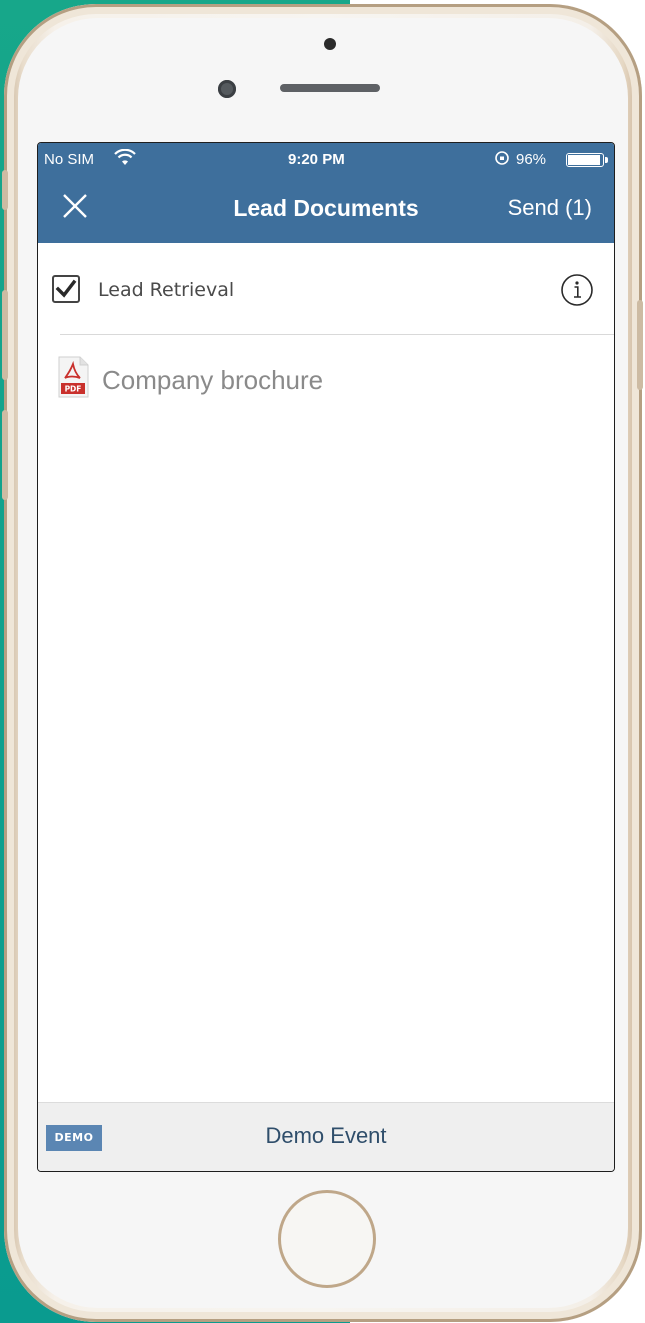 The height and width of the screenshot is (1323, 645). Describe the element at coordinates (584, 160) in the screenshot. I see `battery-fill` at that location.